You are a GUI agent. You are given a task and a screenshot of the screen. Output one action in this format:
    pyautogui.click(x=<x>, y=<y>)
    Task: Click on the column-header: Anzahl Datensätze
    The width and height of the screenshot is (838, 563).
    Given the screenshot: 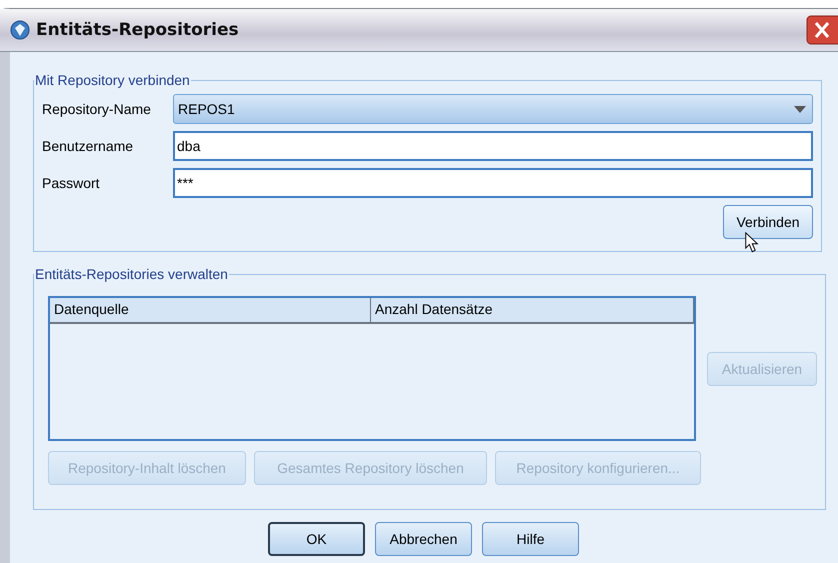 What is the action you would take?
    pyautogui.click(x=532, y=310)
    